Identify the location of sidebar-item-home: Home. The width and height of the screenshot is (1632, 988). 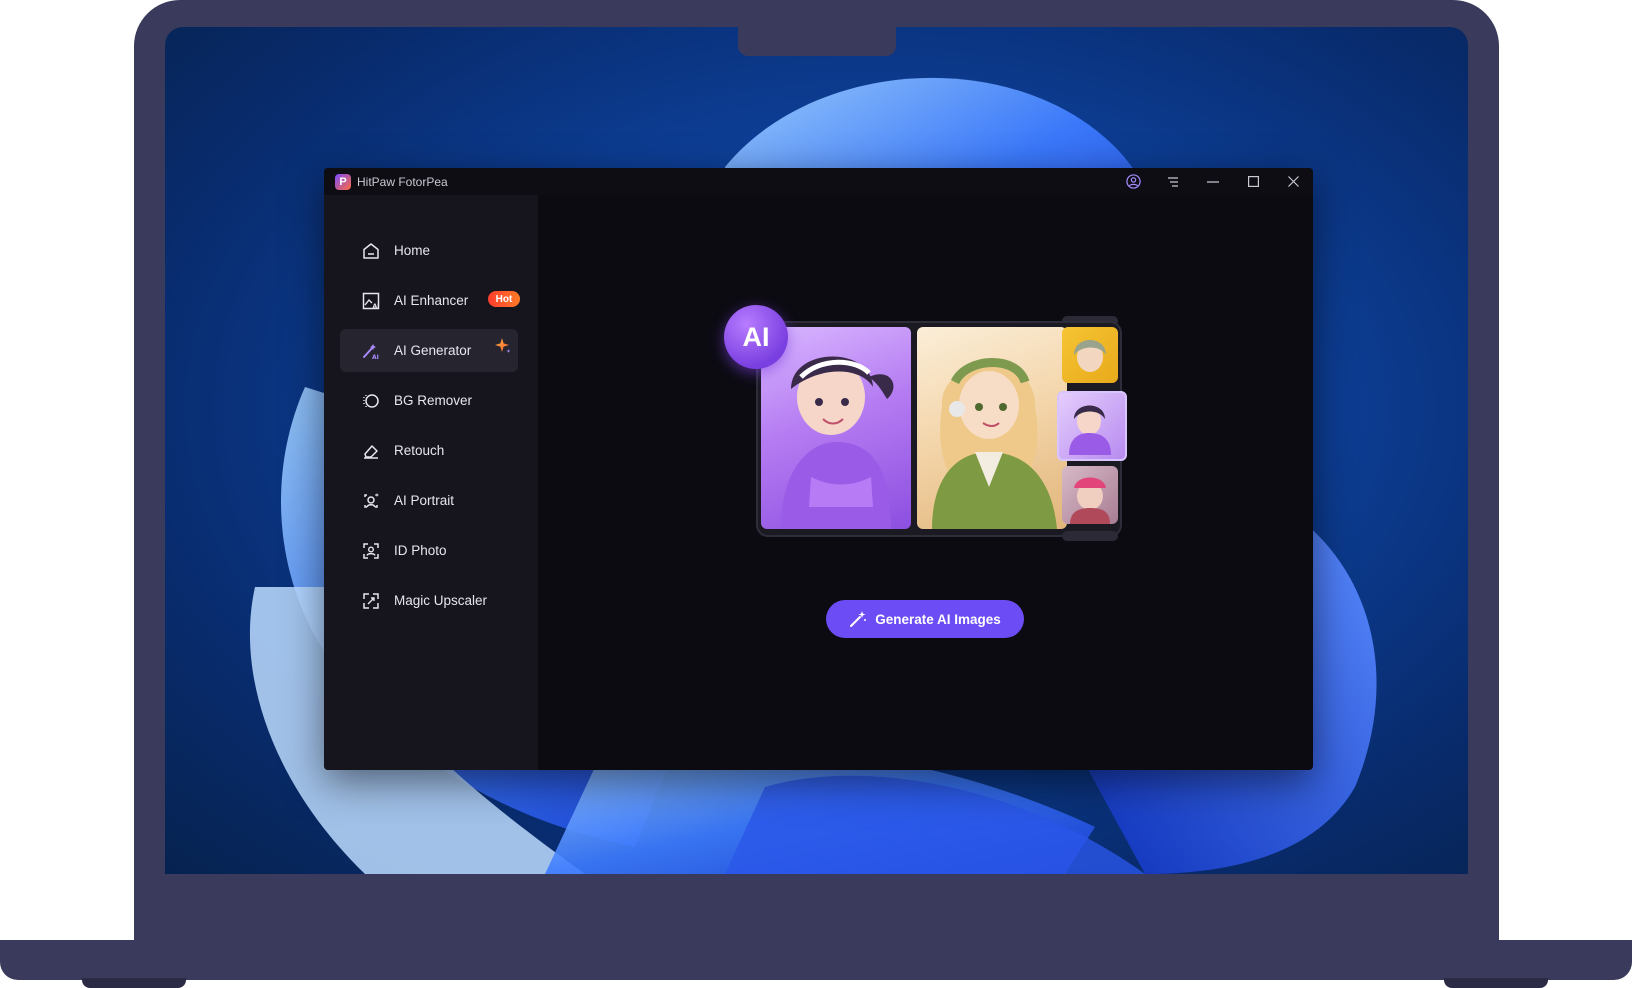
(429, 250).